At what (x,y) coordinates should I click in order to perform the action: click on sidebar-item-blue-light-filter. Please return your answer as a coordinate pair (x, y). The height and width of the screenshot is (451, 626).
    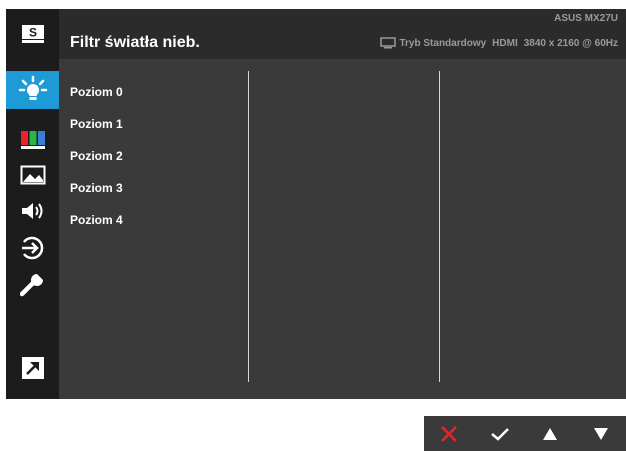
    Looking at the image, I should click on (32, 90).